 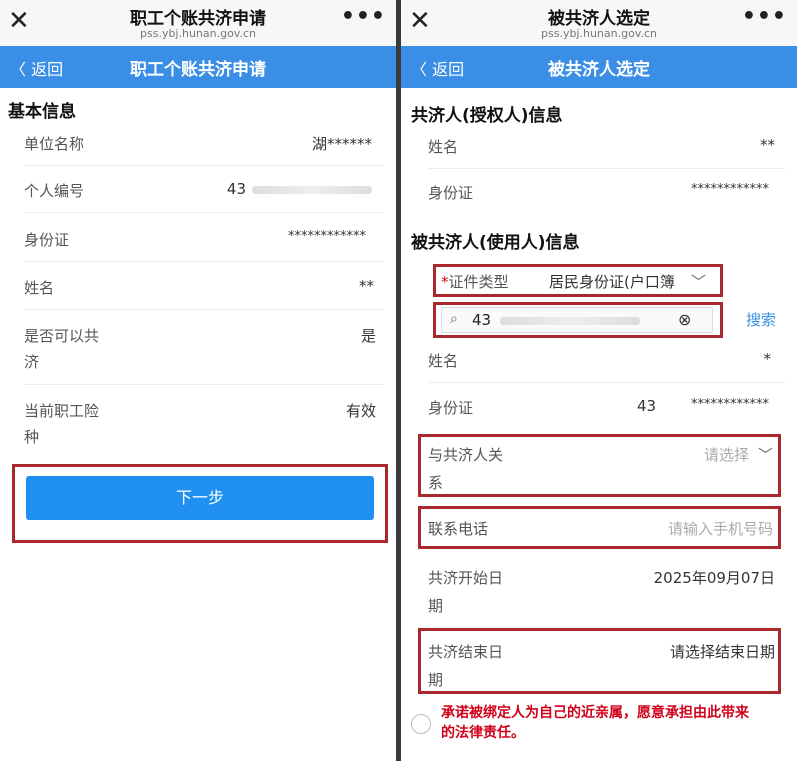 I want to click on row-beneficiary-id: 身份证 43 ************, so click(x=598, y=407).